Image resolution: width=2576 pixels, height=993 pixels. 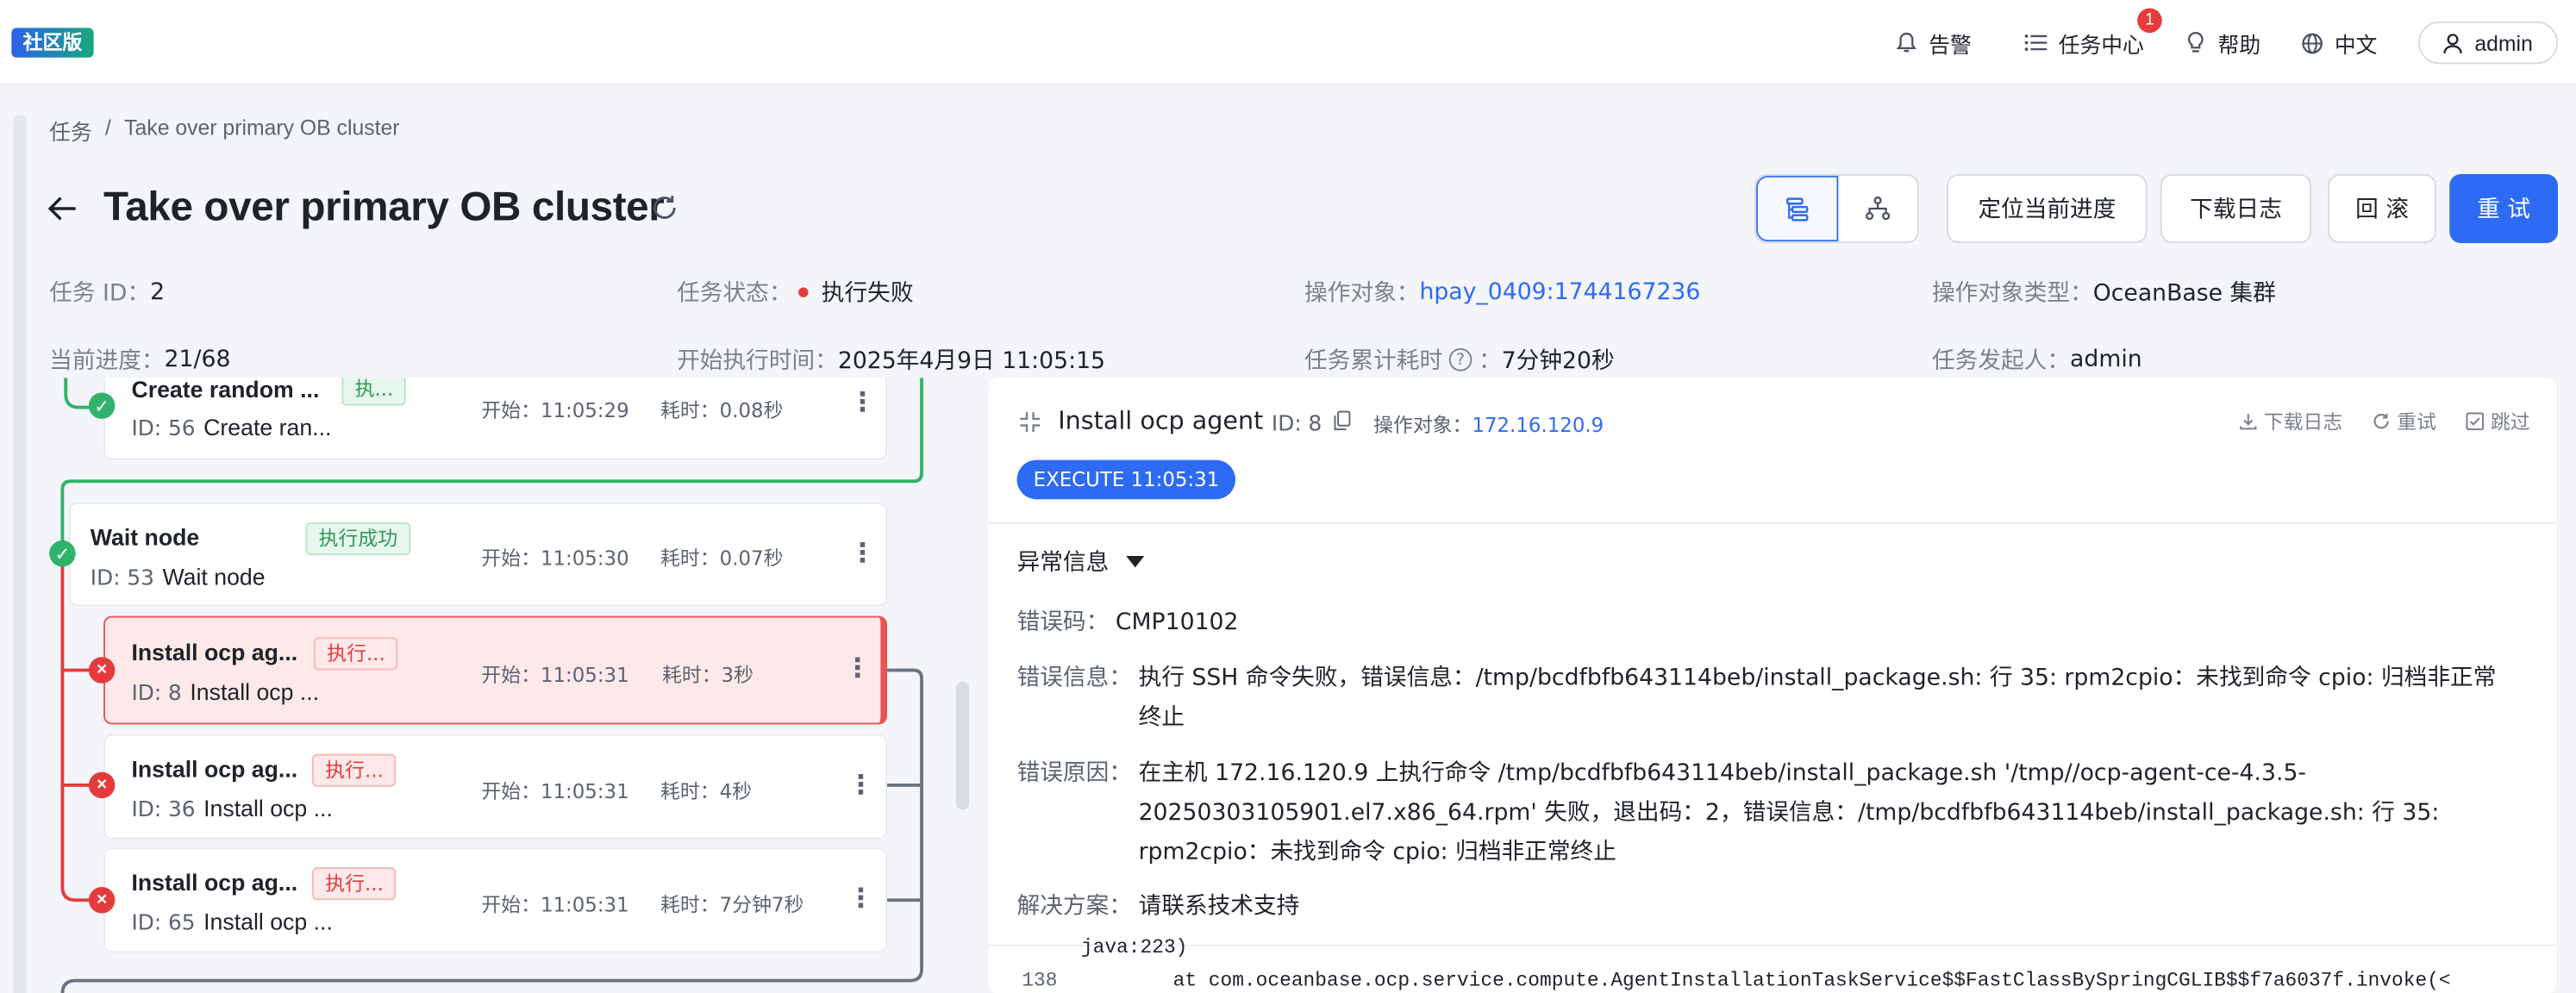 What do you see at coordinates (1538, 425) in the screenshot?
I see `detail-target-link: 172.16.120.9` at bounding box center [1538, 425].